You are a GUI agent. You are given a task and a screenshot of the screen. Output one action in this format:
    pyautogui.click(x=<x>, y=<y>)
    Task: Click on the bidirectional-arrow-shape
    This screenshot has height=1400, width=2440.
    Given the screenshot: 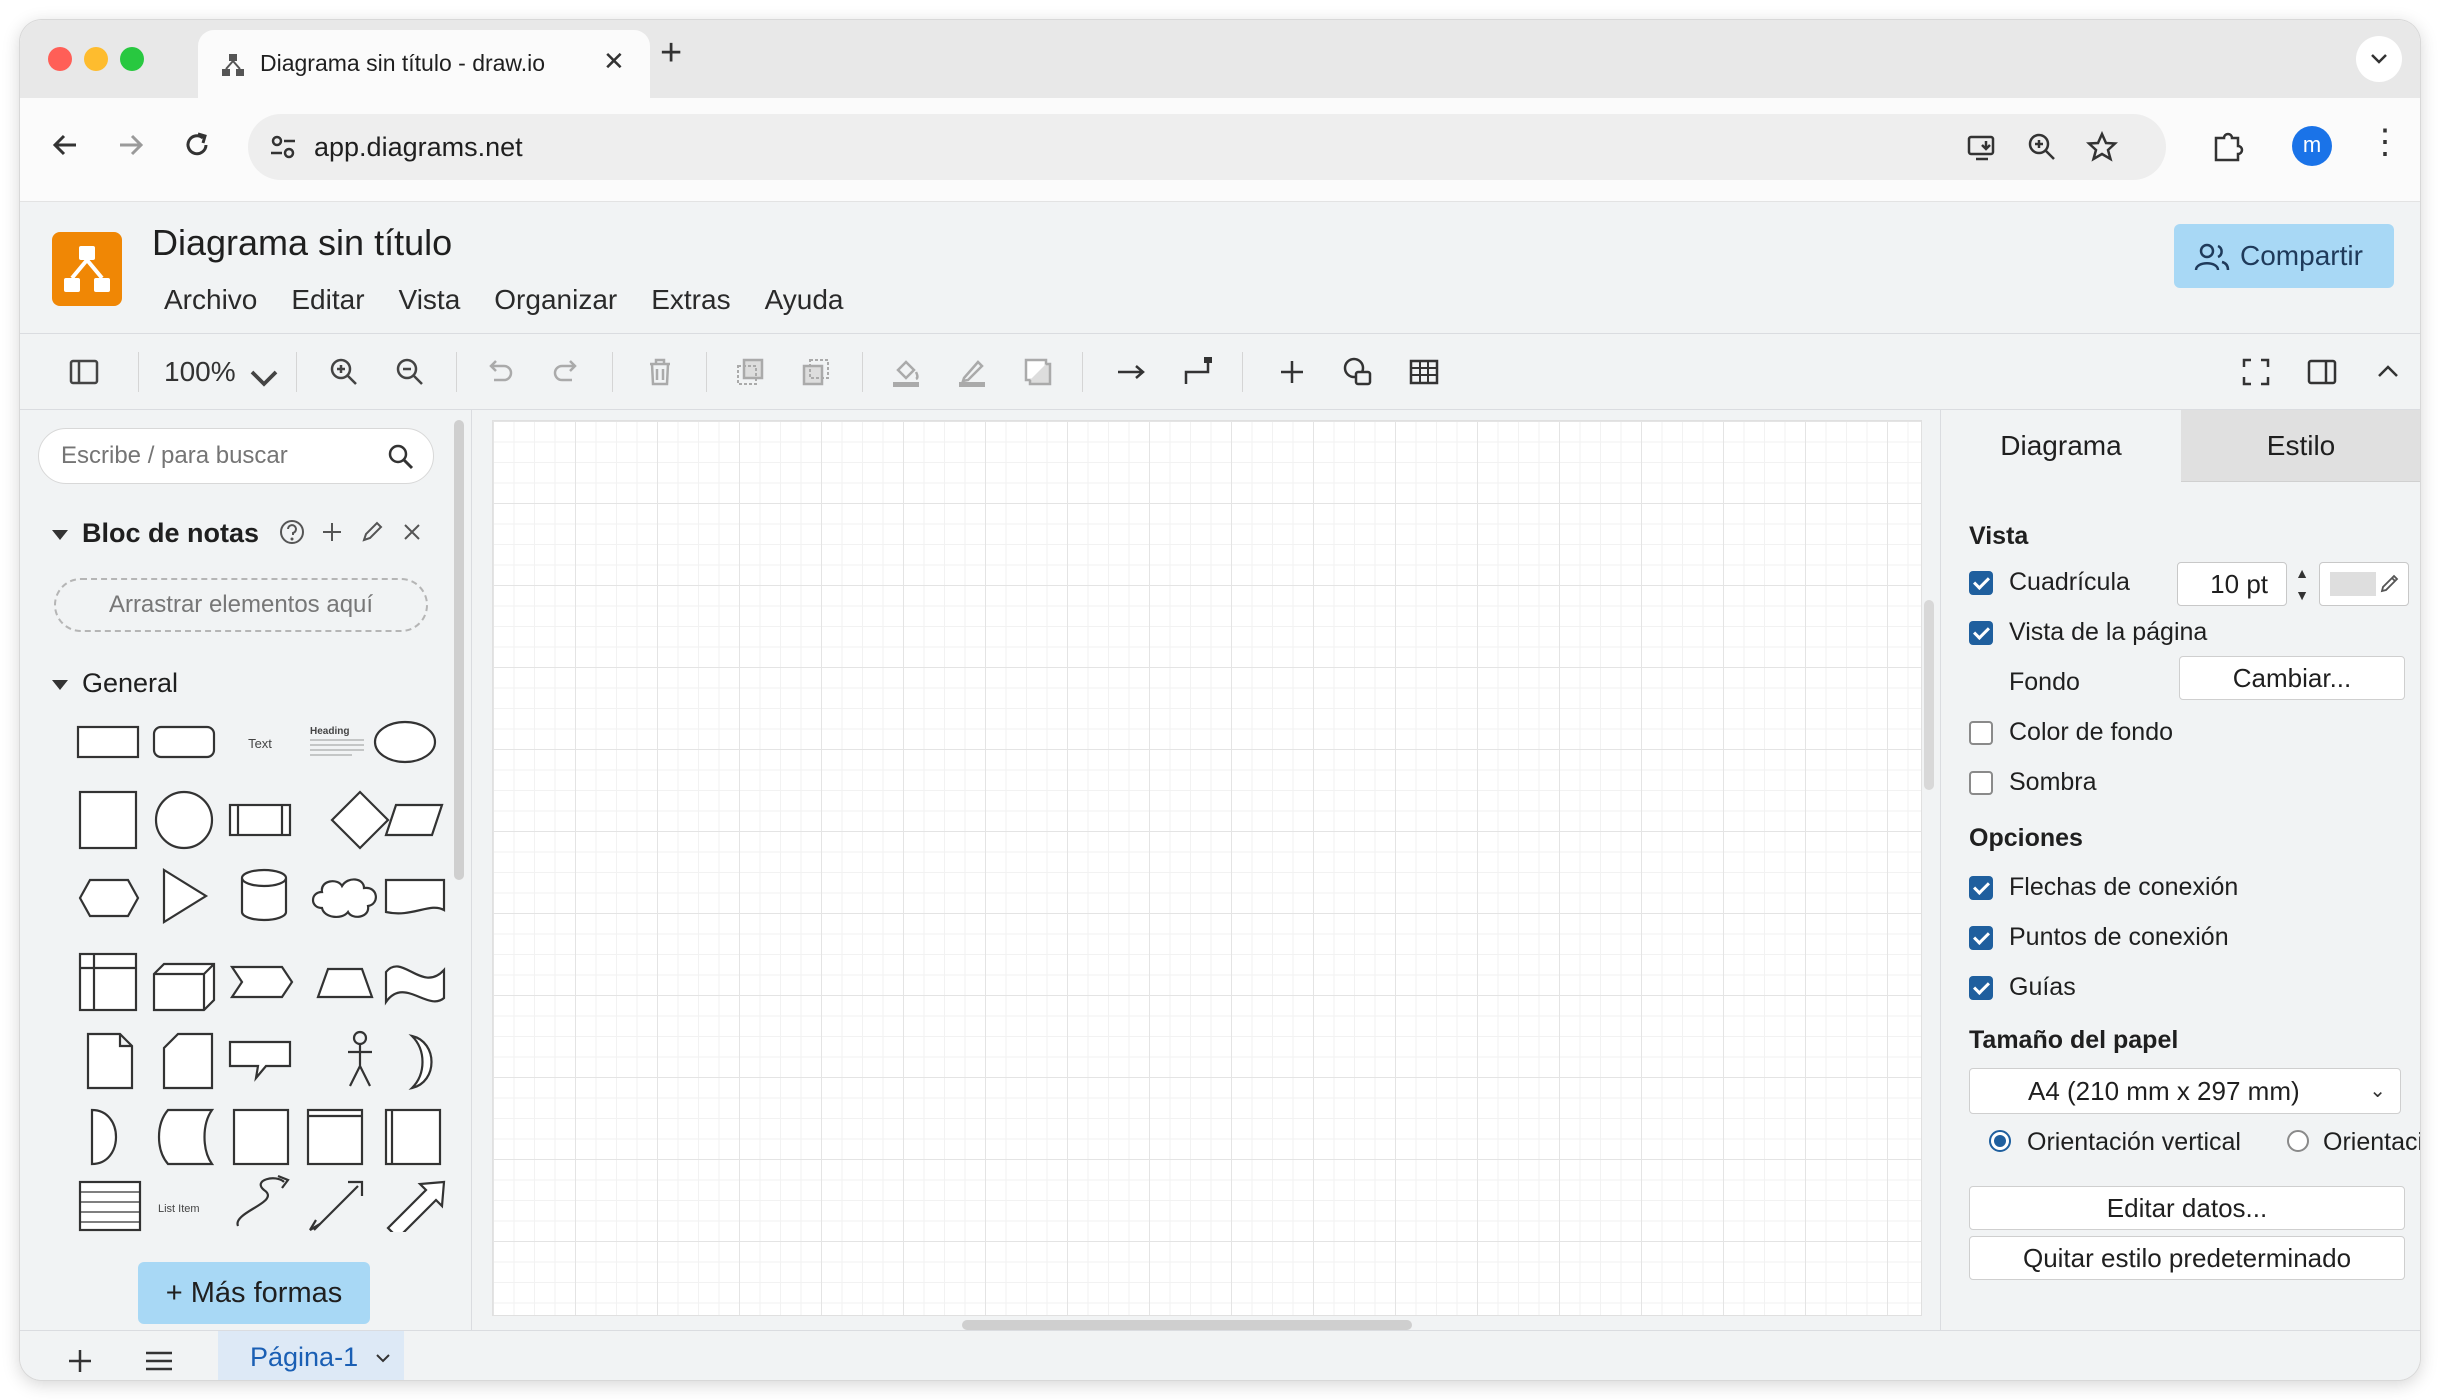 What is the action you would take?
    pyautogui.click(x=338, y=1205)
    